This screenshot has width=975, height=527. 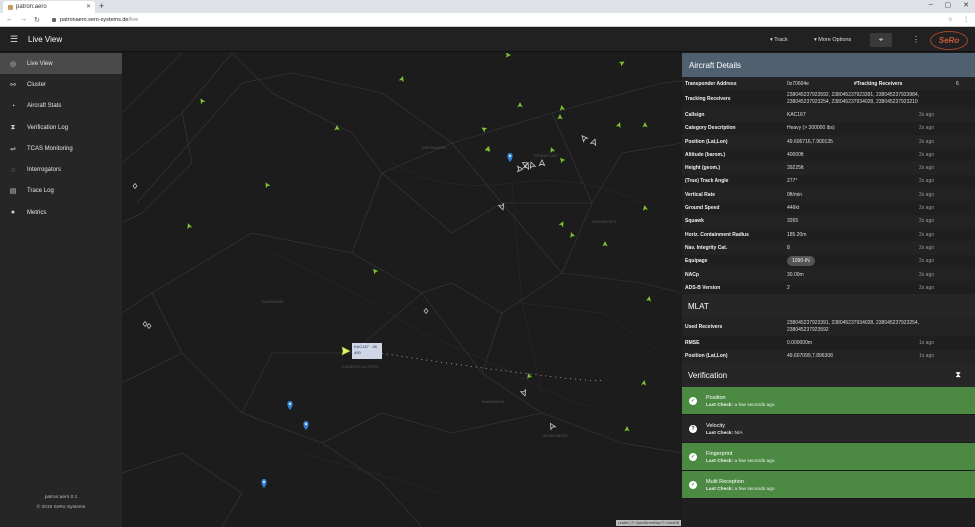 I want to click on check-circle-icon: ✓, so click(x=693, y=456).